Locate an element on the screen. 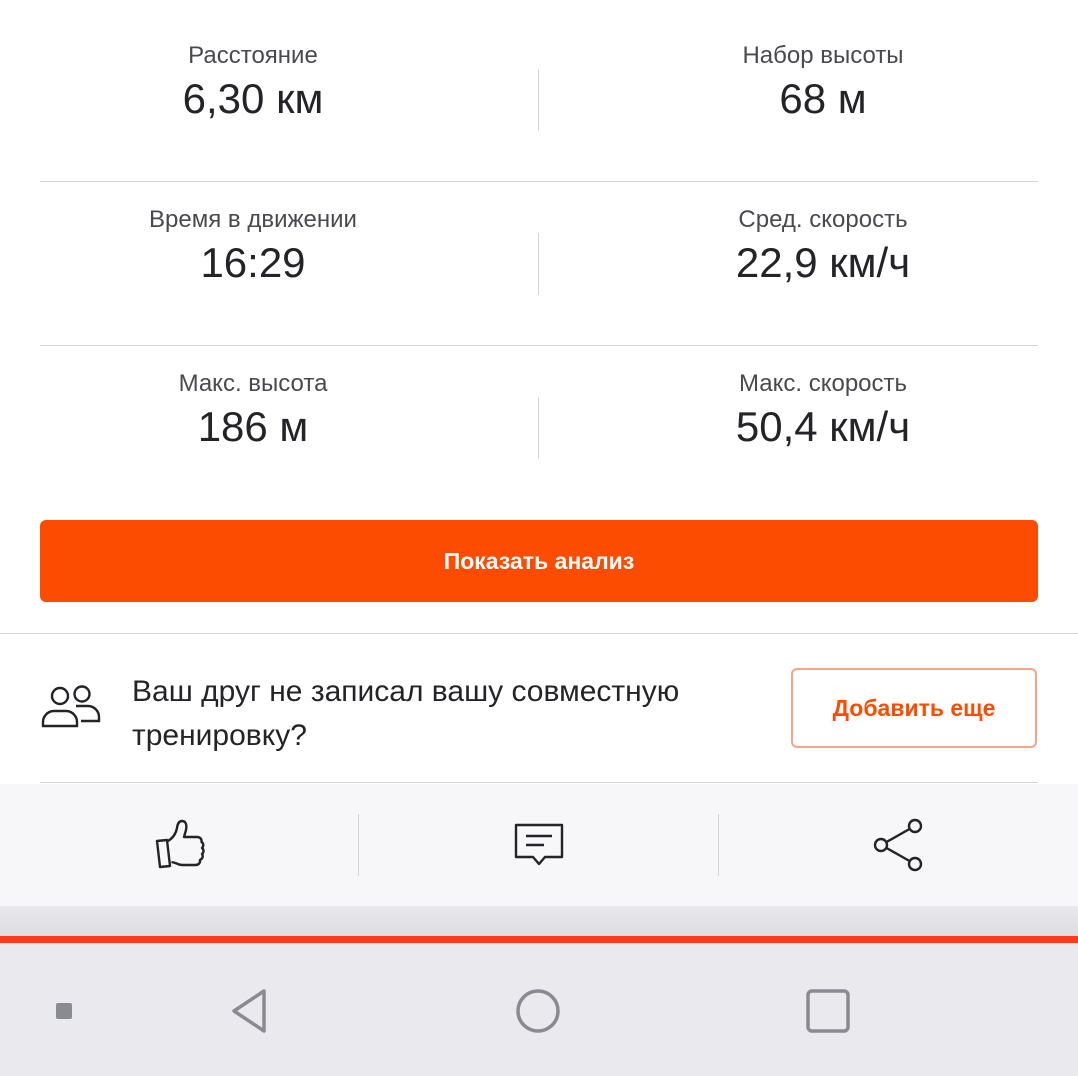  stat-value: 68 м is located at coordinates (823, 98).